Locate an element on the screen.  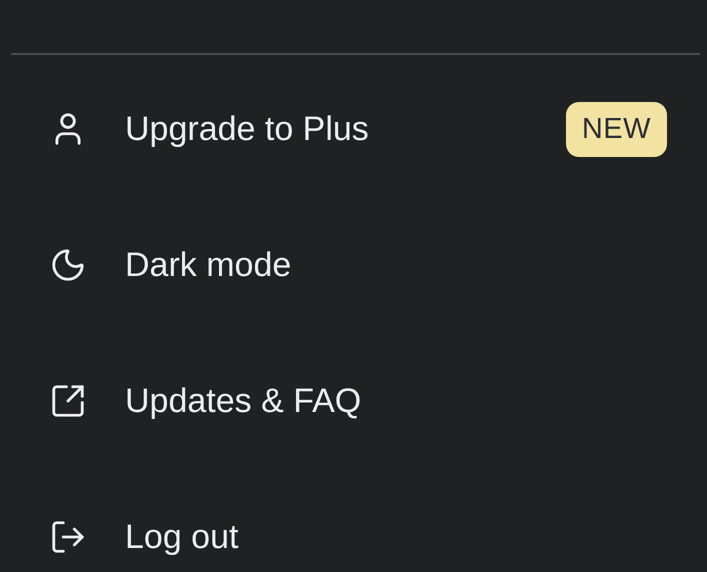
menu-item: Log out is located at coordinates (355, 513).